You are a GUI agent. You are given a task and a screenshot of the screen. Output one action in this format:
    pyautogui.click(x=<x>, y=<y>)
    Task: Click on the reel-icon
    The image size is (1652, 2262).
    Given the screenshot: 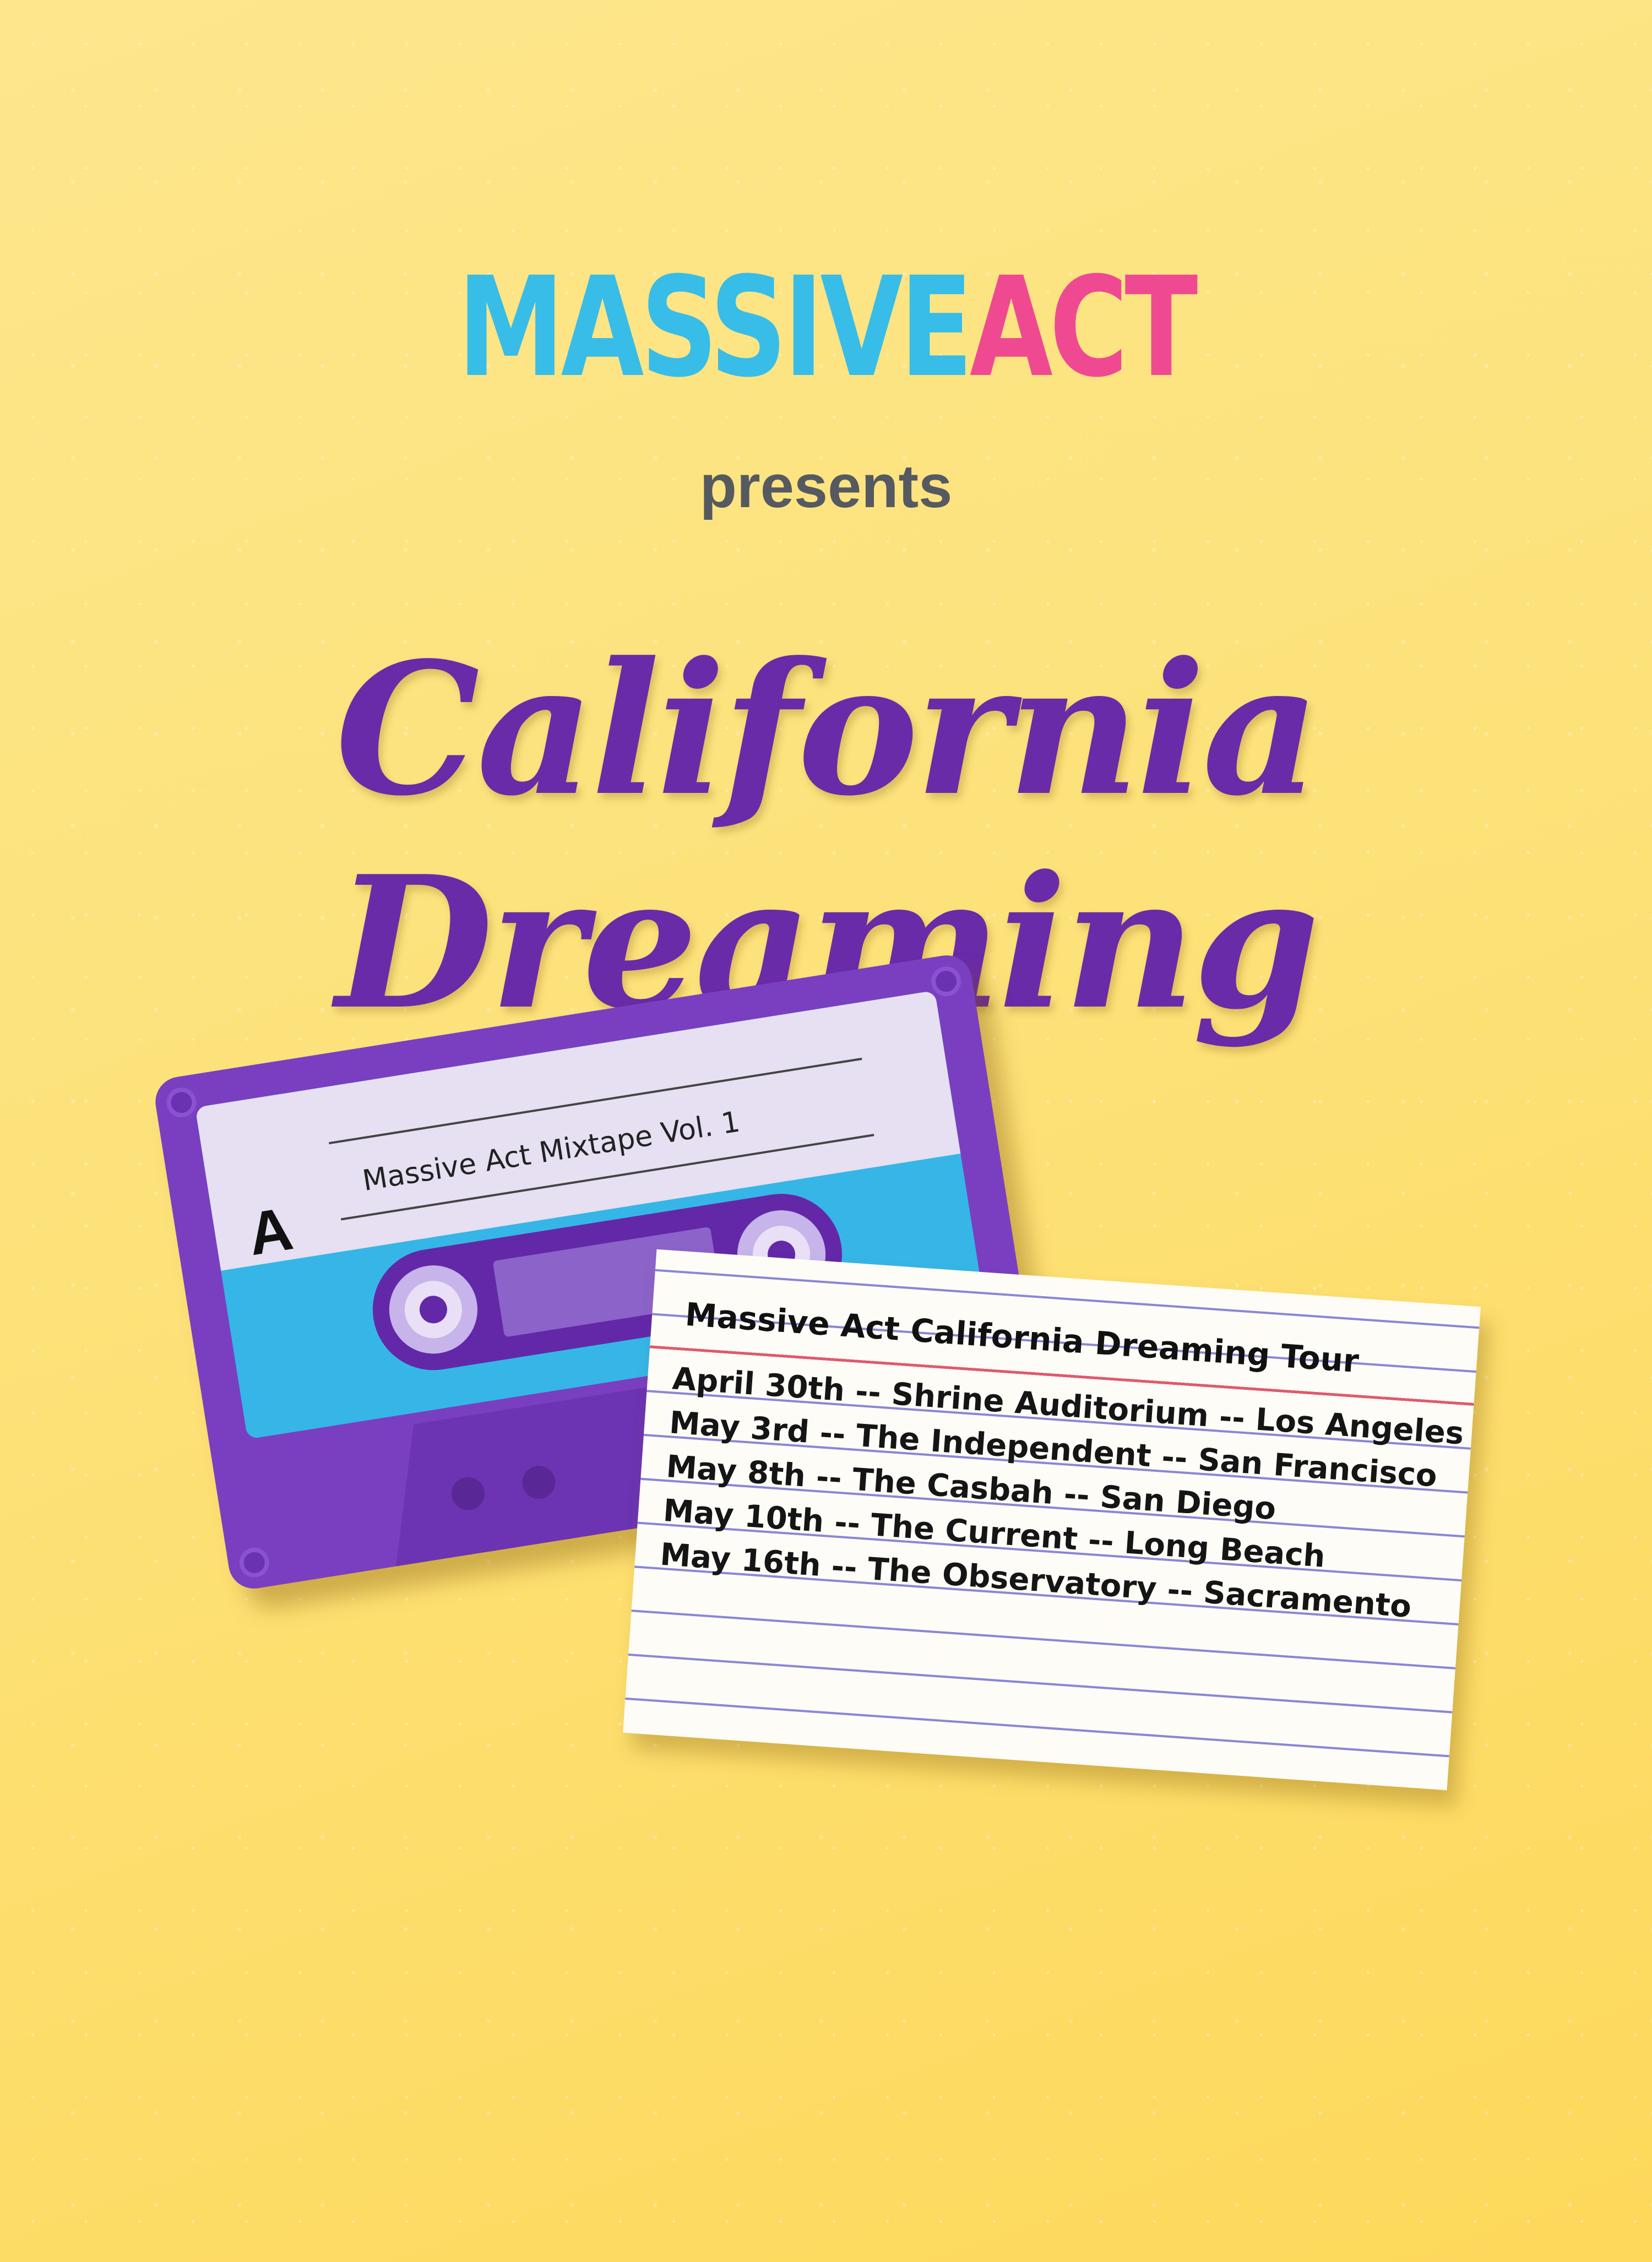 What is the action you would take?
    pyautogui.click(x=433, y=1309)
    